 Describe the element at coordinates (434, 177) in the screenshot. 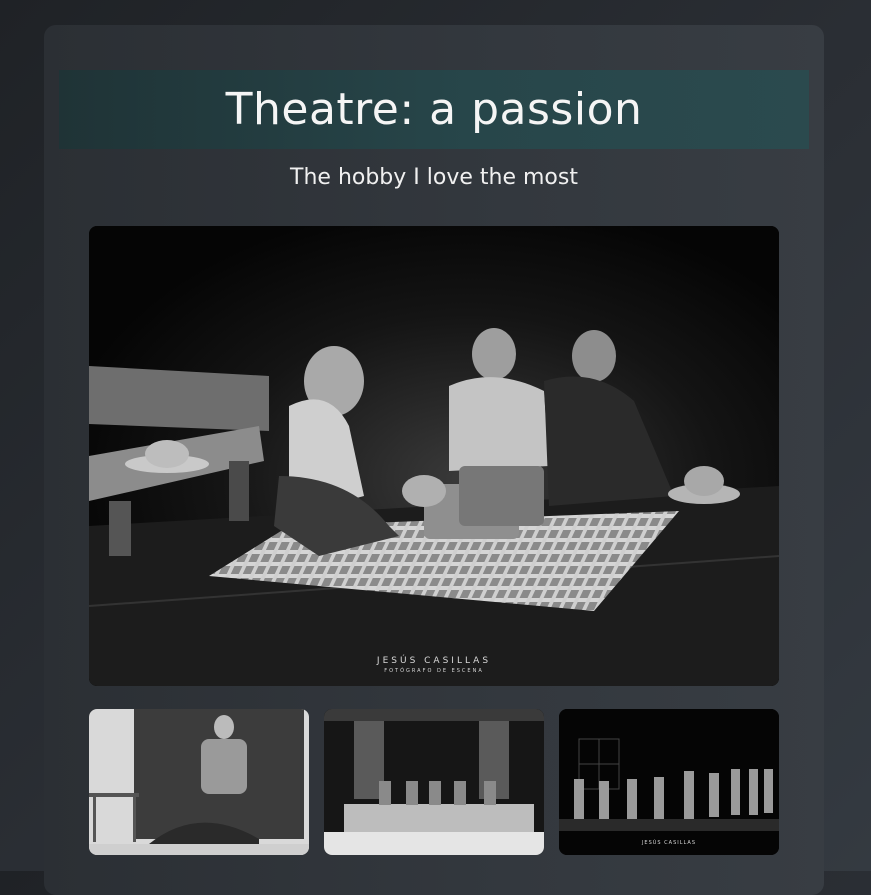

I see `page-subtitle: The hobby I love the most` at that location.